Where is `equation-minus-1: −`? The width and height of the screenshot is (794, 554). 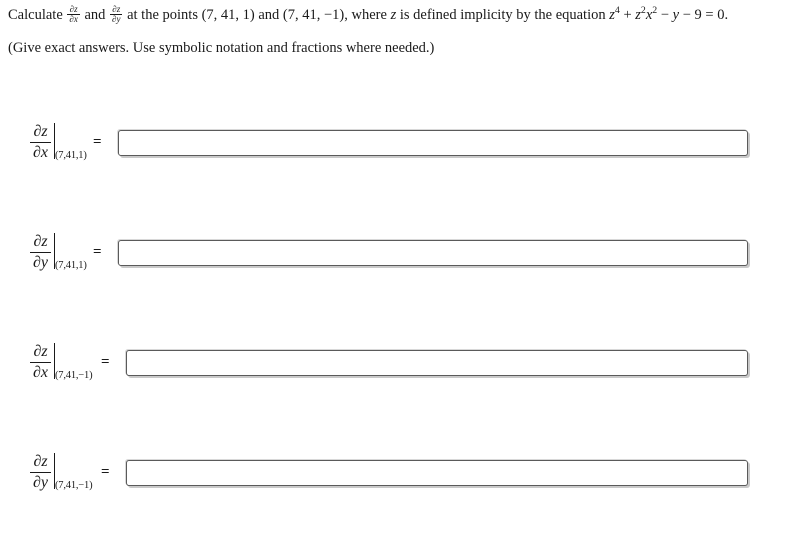
equation-minus-1: − is located at coordinates (665, 15).